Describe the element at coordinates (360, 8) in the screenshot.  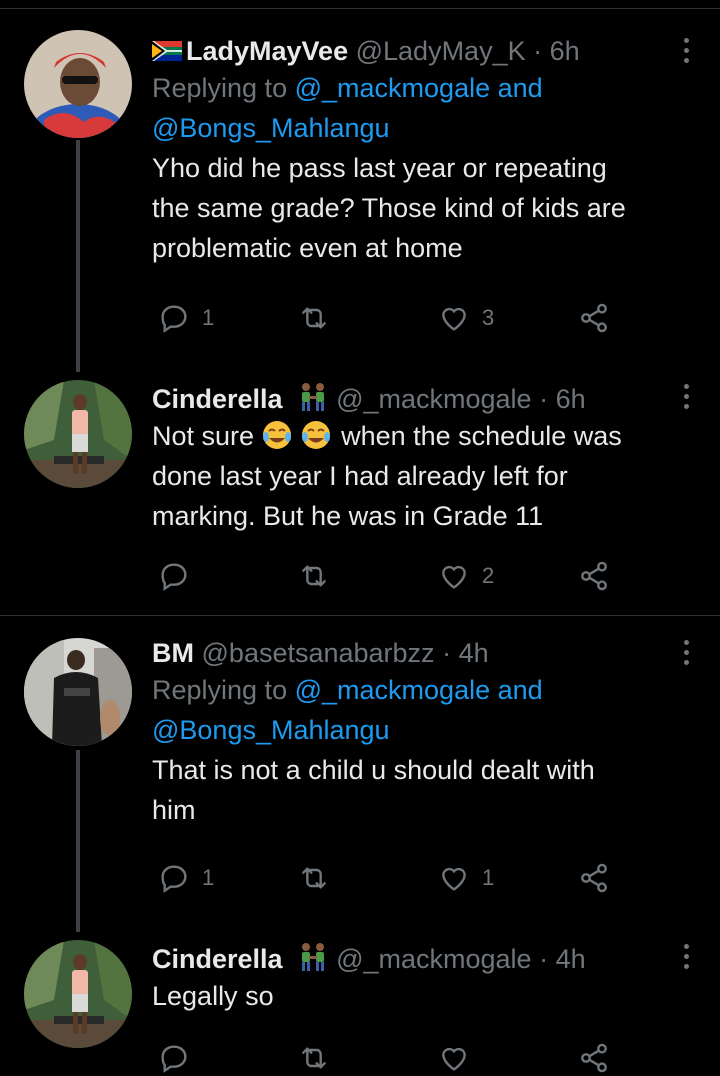
I see `top-divider` at that location.